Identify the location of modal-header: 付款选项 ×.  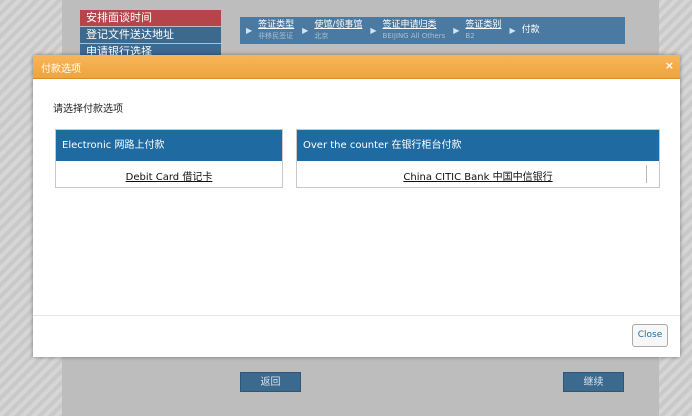
(356, 67).